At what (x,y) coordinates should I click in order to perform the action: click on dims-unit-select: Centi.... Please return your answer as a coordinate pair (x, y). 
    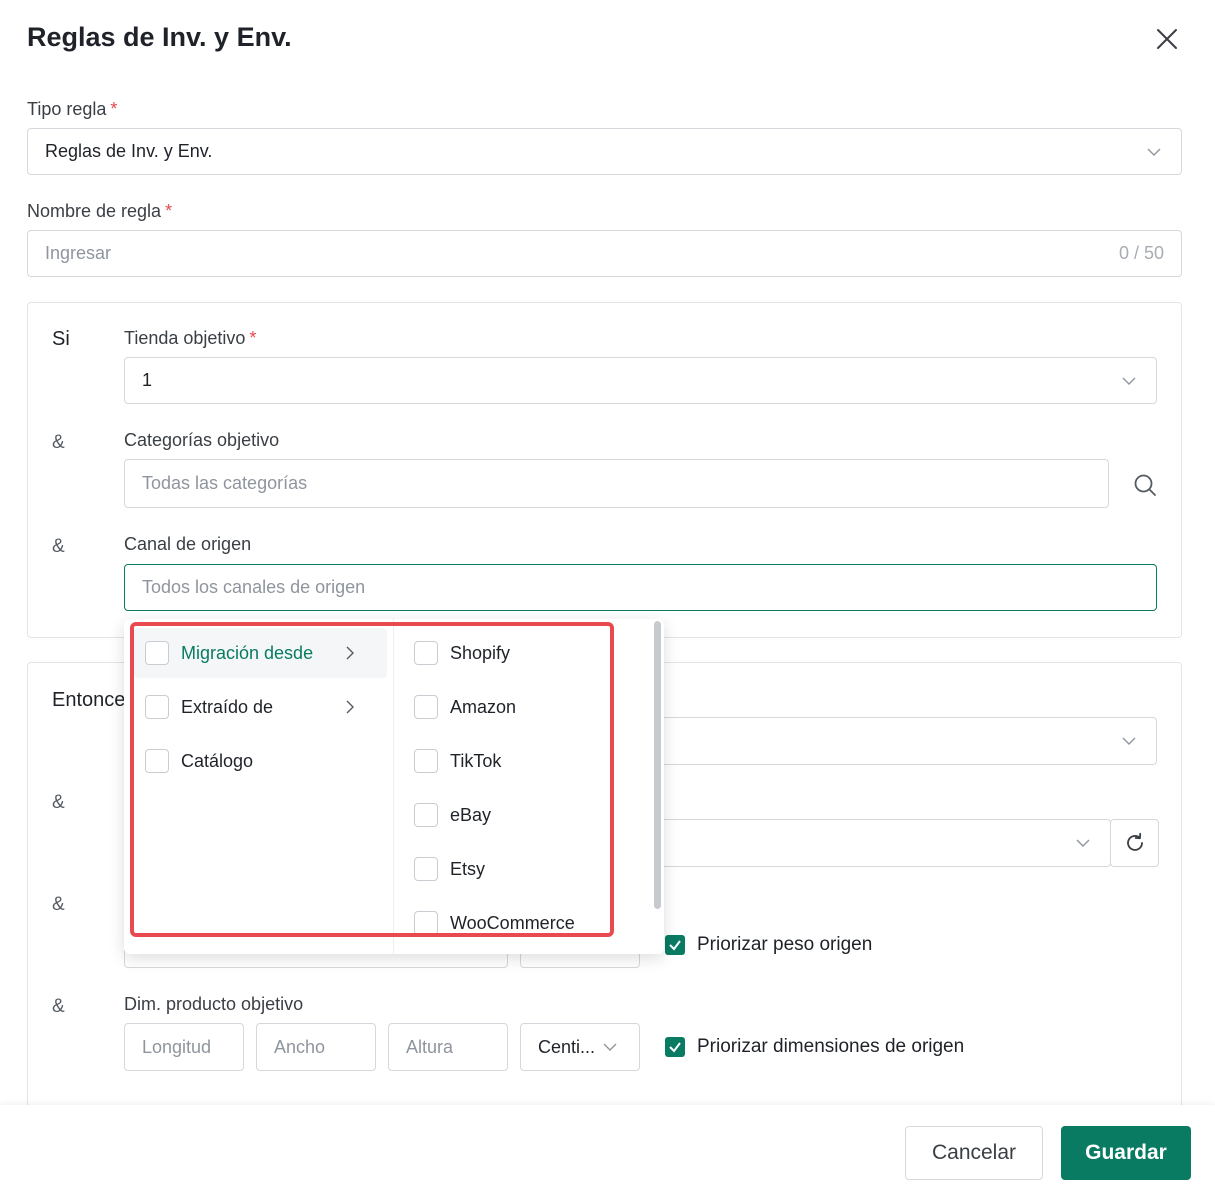
    Looking at the image, I should click on (580, 1047).